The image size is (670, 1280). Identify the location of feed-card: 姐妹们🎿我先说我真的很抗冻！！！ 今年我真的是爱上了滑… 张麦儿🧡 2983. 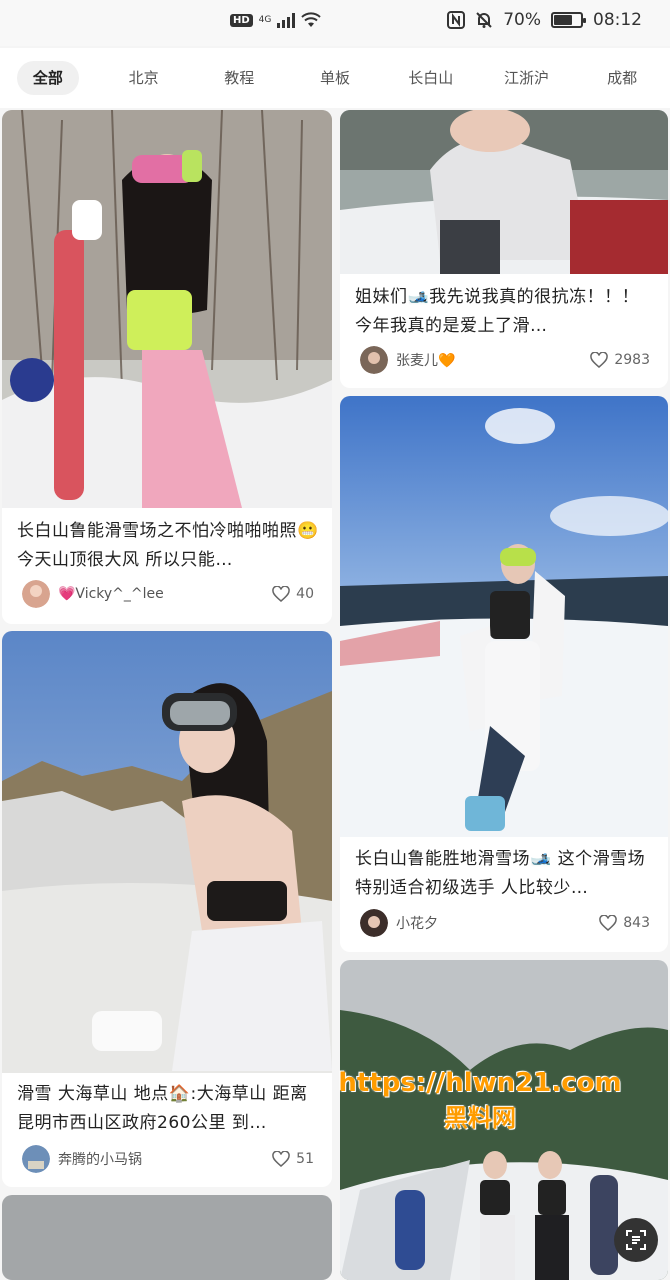
(504, 249).